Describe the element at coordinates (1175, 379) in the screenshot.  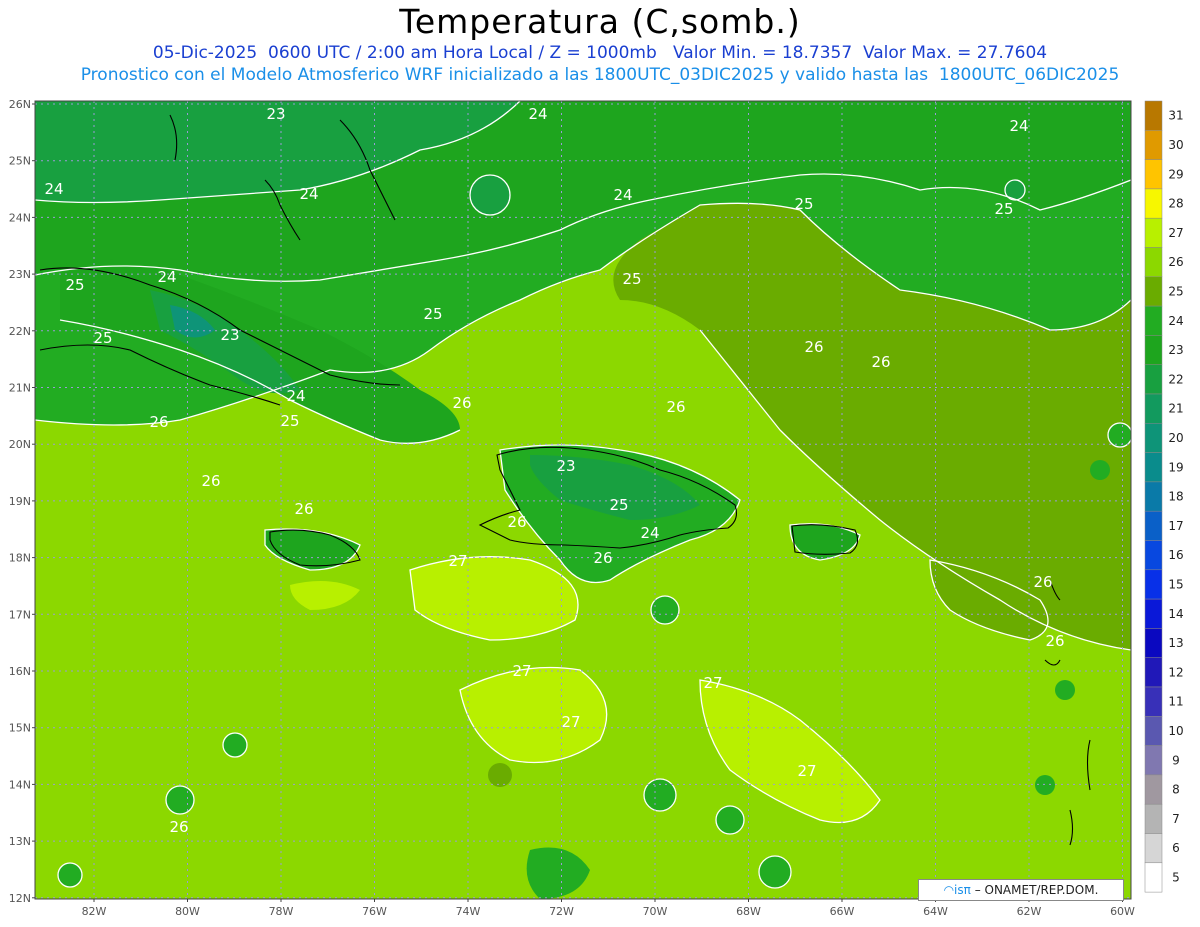
I see `colorbar-label: 22` at that location.